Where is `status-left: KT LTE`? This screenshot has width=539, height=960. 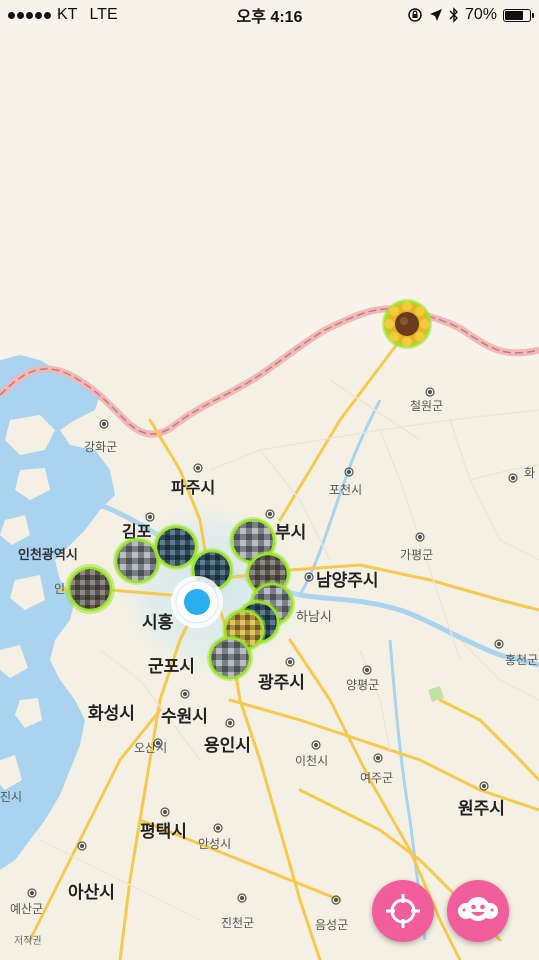
status-left: KT LTE is located at coordinates (63, 15).